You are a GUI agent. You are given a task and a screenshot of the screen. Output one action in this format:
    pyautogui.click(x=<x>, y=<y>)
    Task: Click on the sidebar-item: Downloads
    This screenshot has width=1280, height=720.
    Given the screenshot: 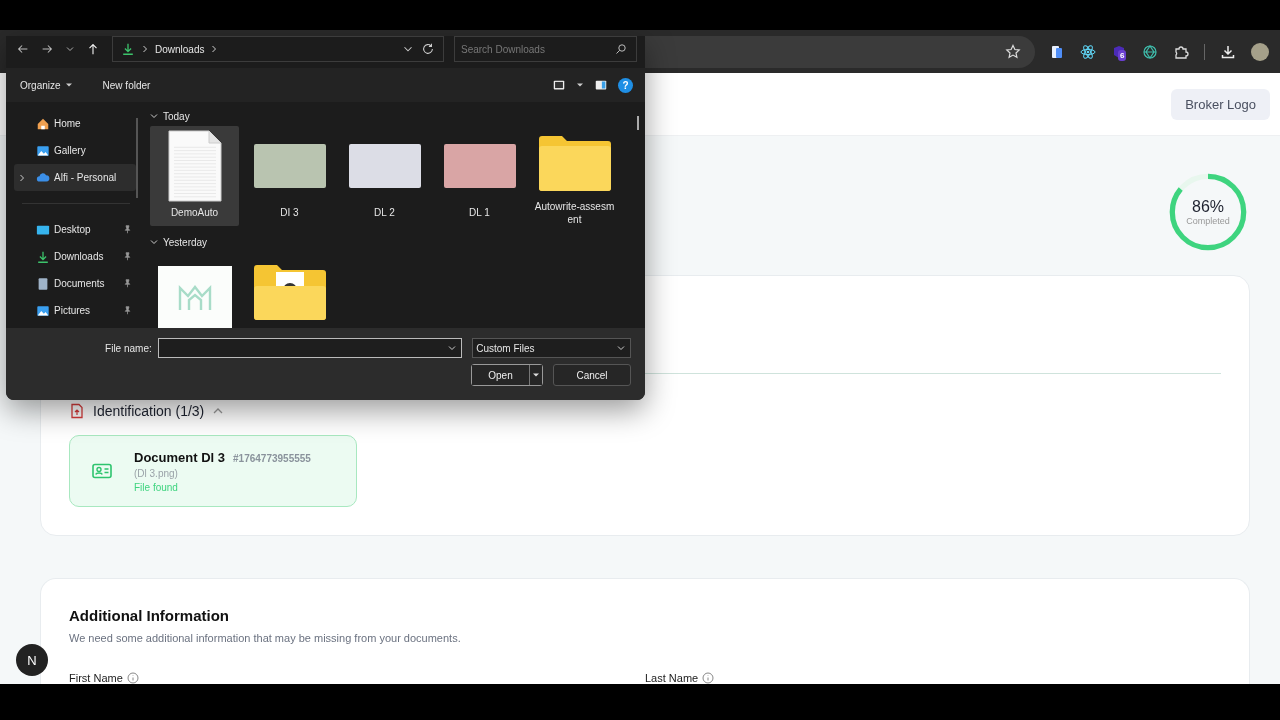 What is the action you would take?
    pyautogui.click(x=75, y=256)
    